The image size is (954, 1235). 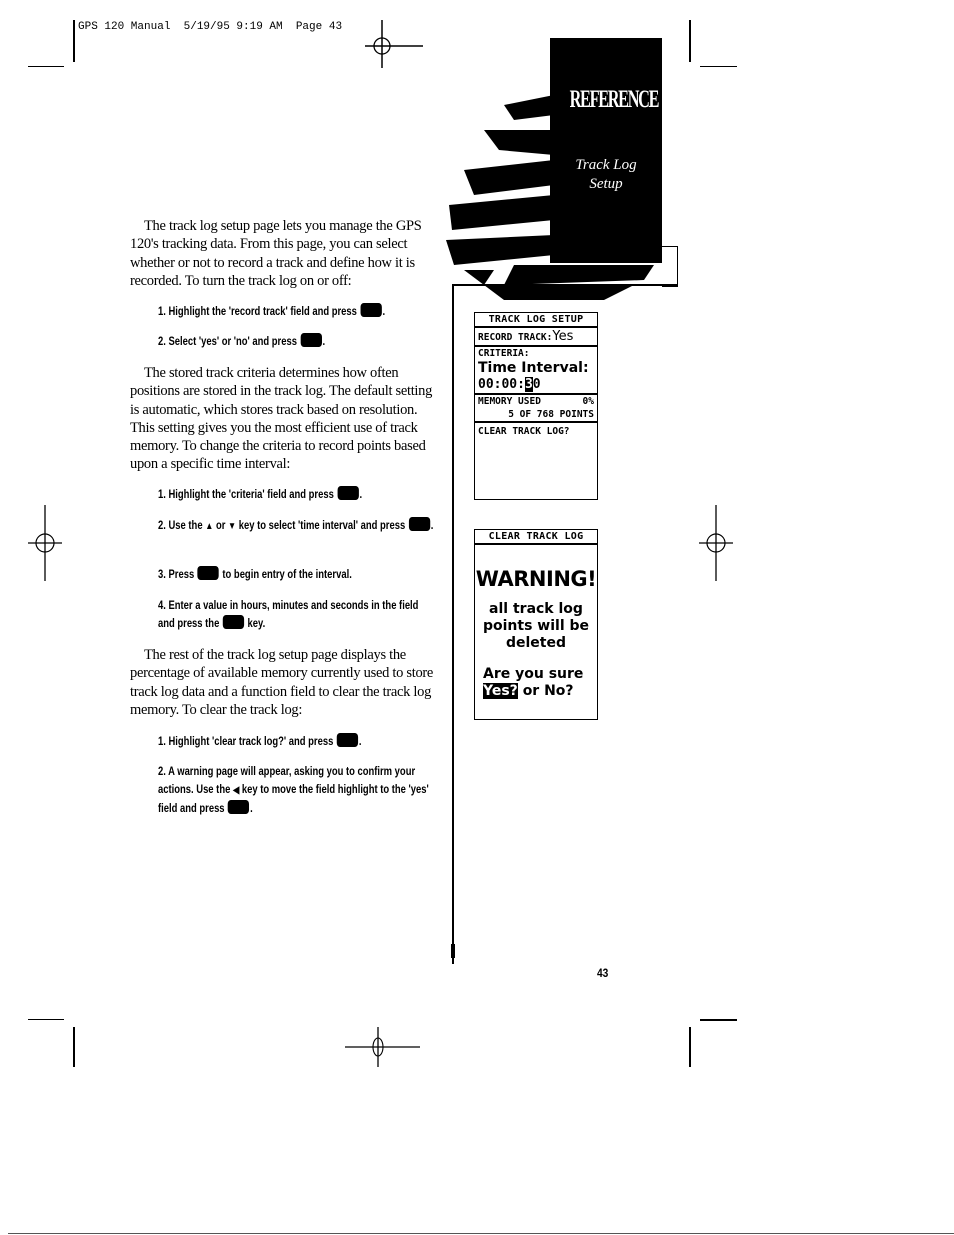 I want to click on confirm-prompt: Are you sure Yes? or No?, so click(x=533, y=682).